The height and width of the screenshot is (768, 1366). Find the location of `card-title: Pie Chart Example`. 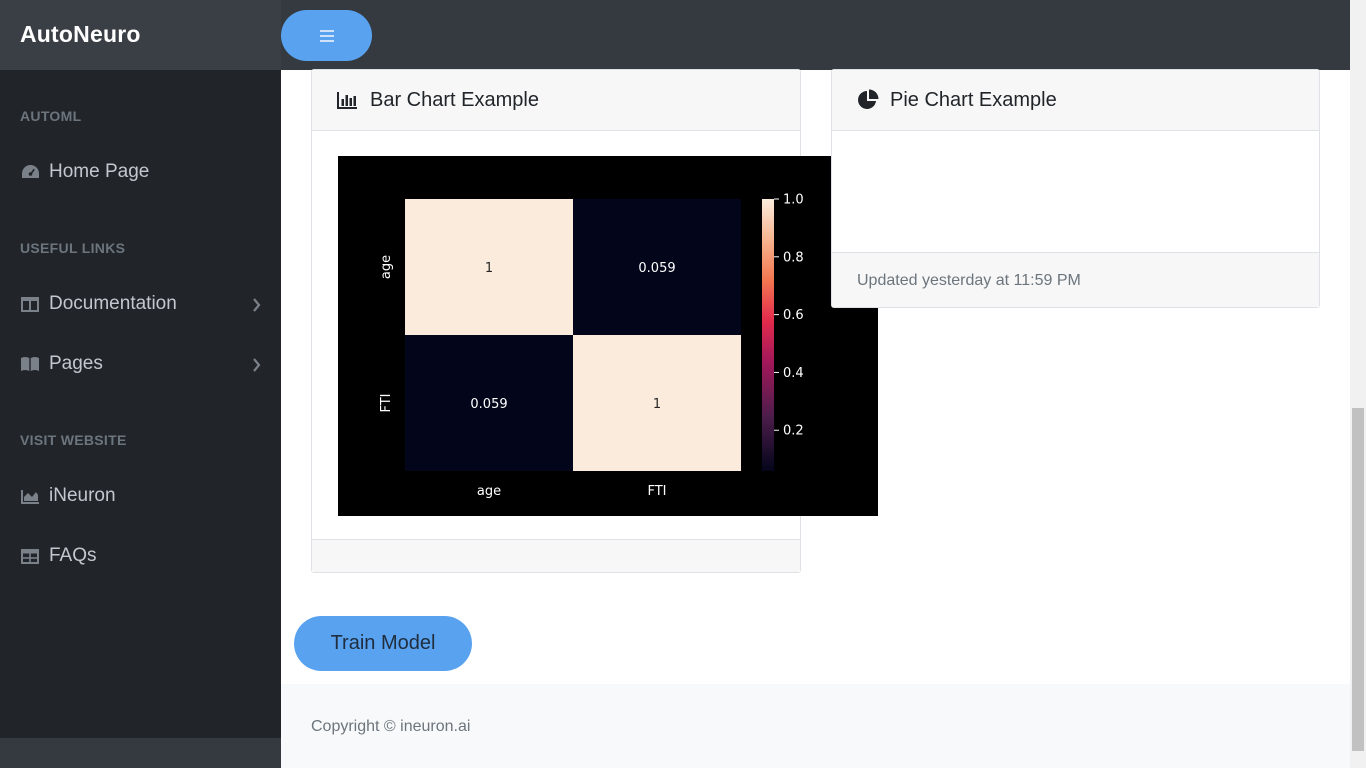

card-title: Pie Chart Example is located at coordinates (973, 99).